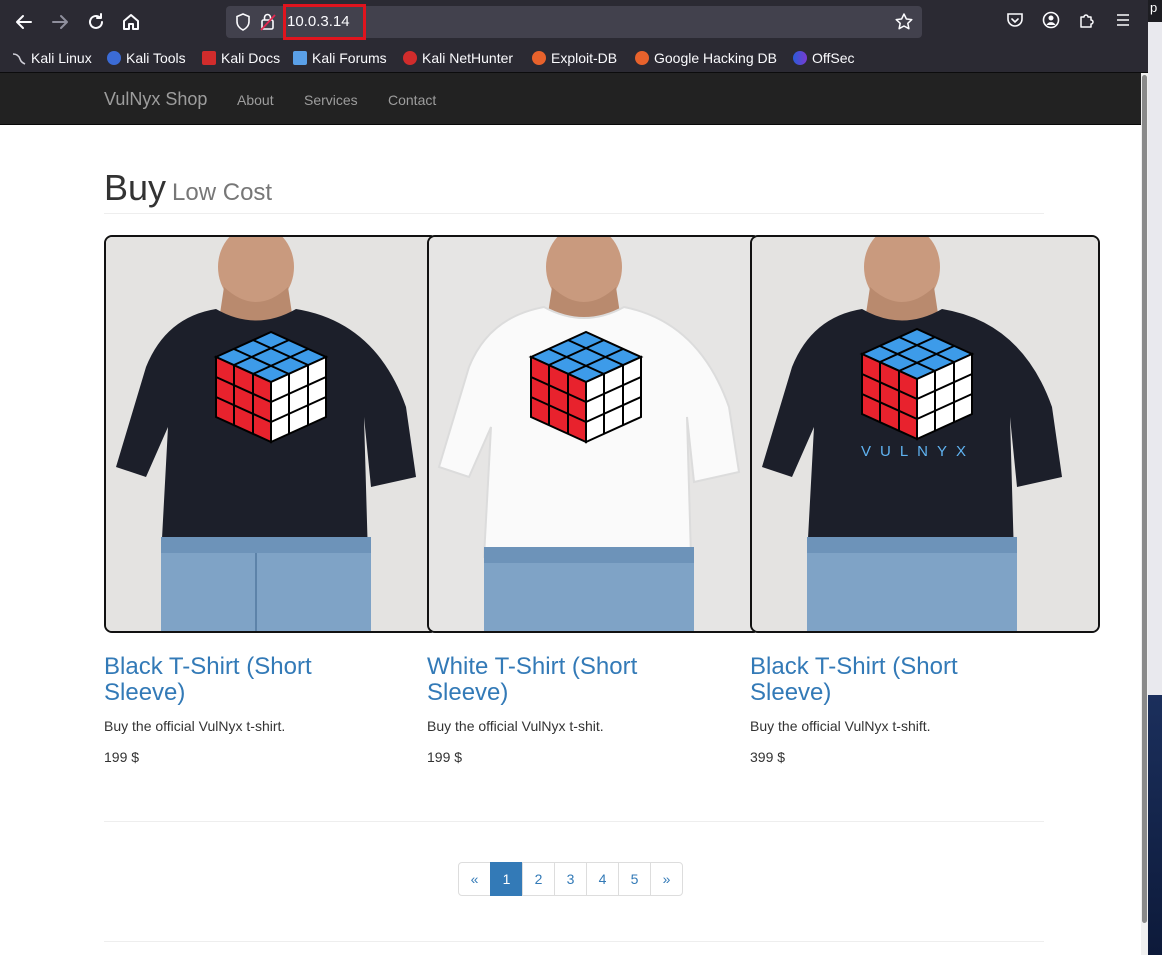  What do you see at coordinates (570, 99) in the screenshot?
I see `site-navbar: VulNyx Shop About Services Contact` at bounding box center [570, 99].